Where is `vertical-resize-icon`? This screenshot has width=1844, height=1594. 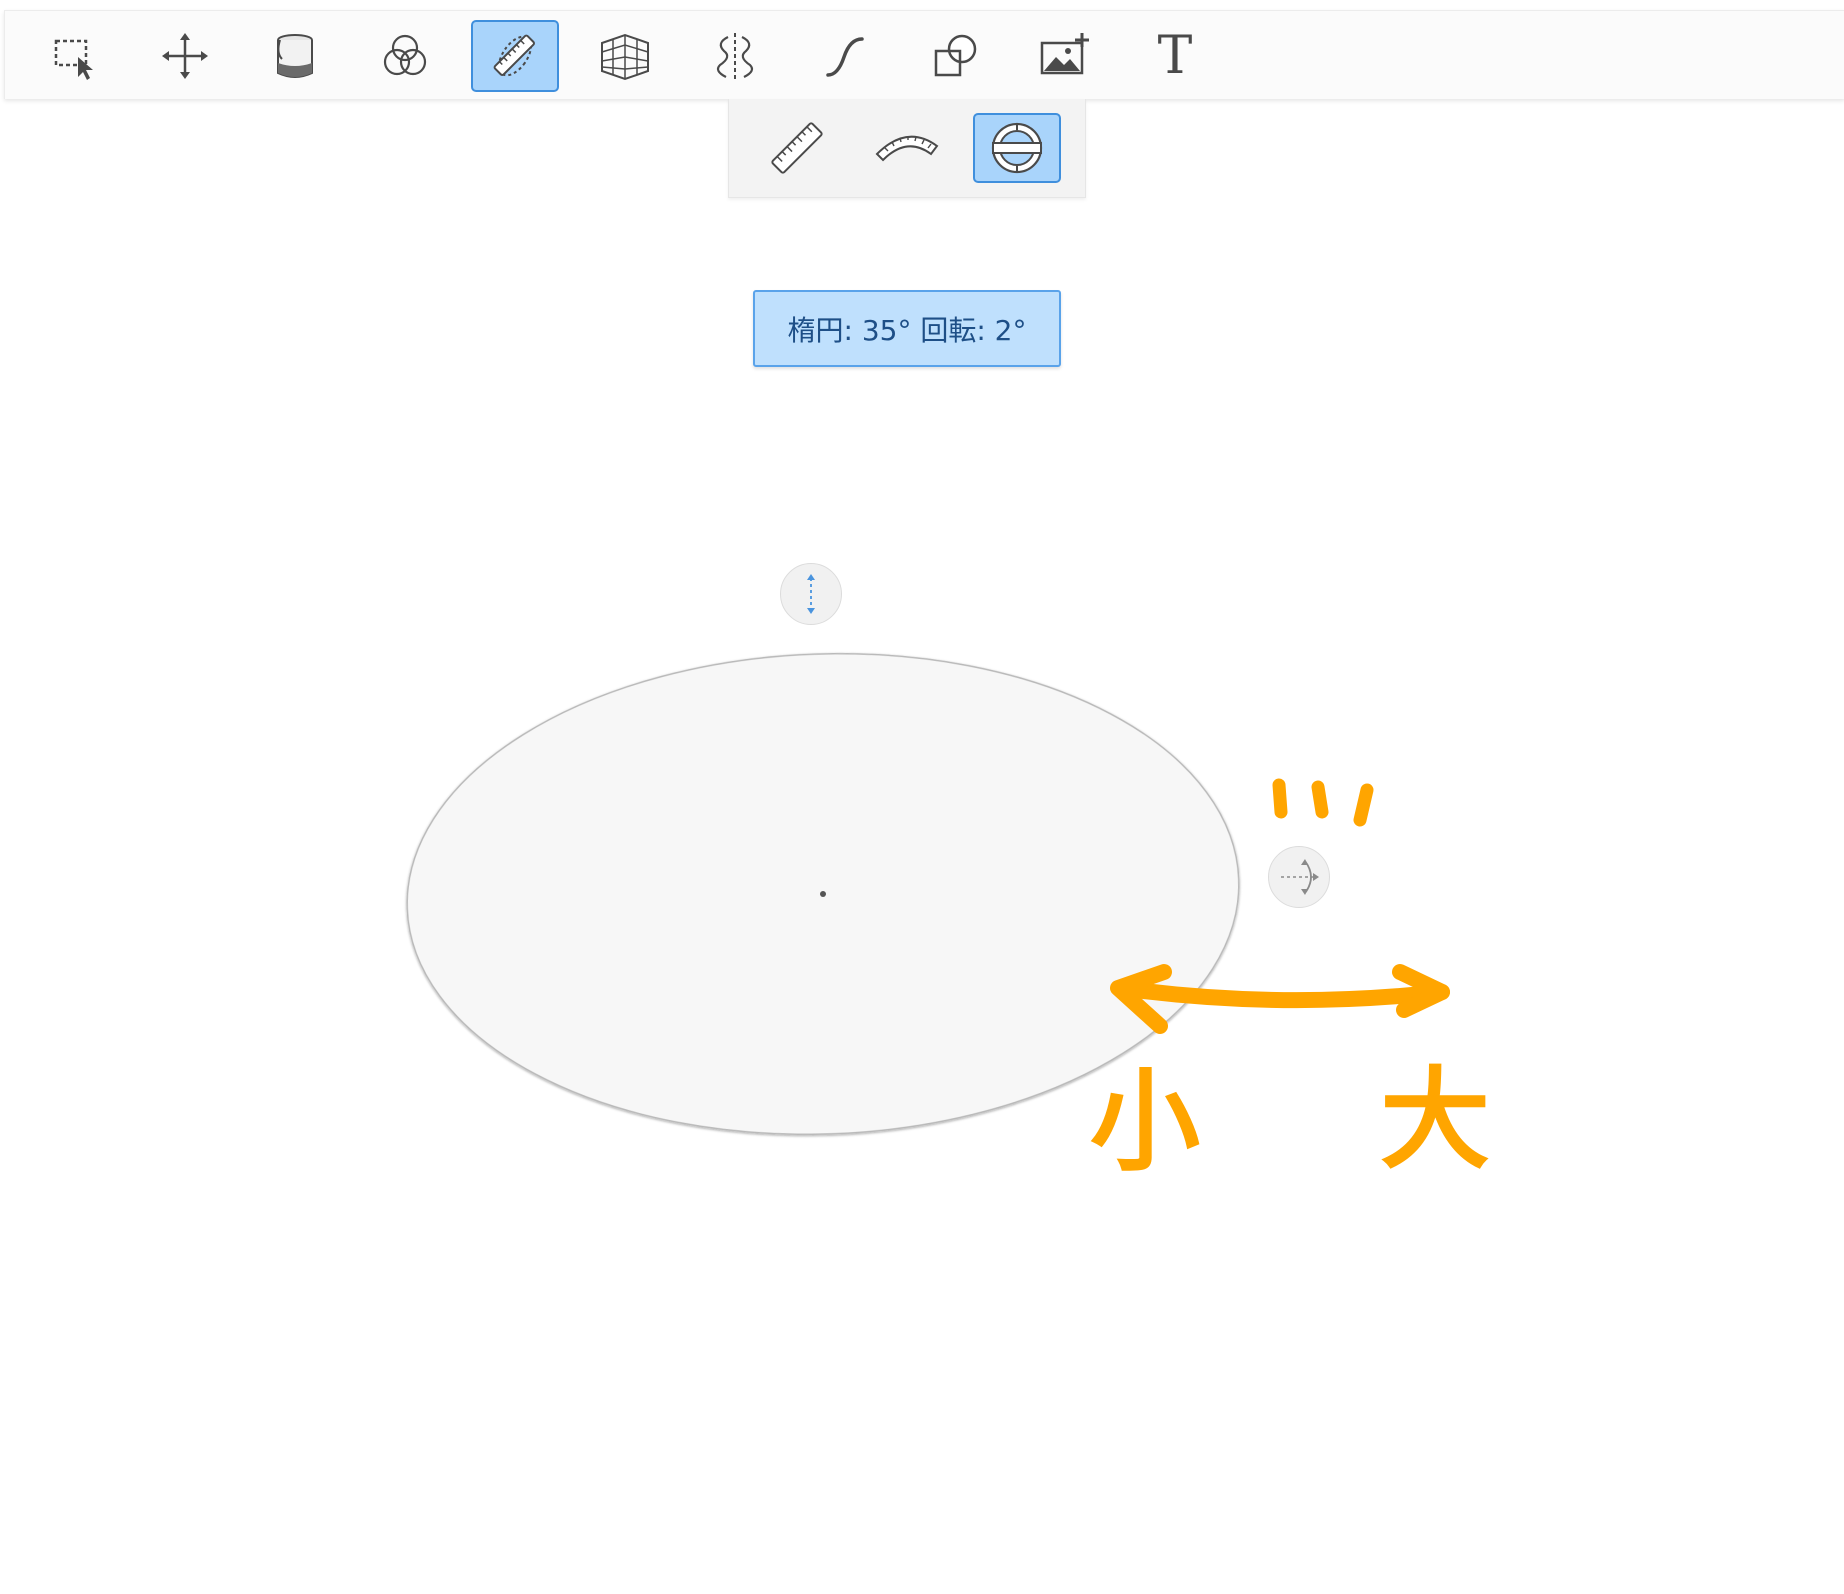 vertical-resize-icon is located at coordinates (811, 594).